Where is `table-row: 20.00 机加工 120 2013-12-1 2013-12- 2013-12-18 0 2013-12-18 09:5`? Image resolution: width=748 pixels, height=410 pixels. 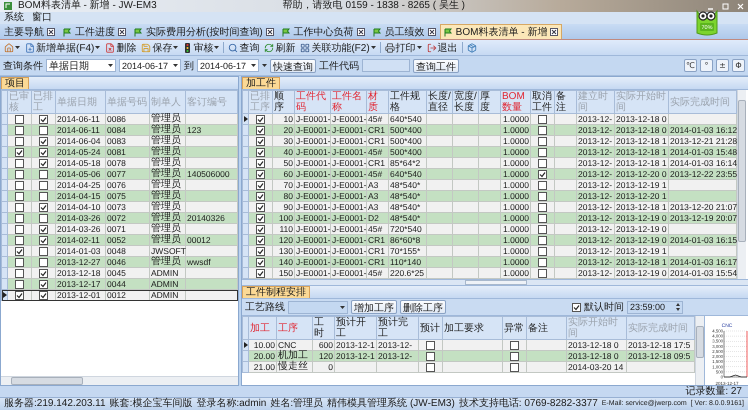
table-row: 20.00 机加工 120 2013-12-1 2013-12- 2013-12-18 0 2013-12-18 09:5 is located at coordinates (468, 356).